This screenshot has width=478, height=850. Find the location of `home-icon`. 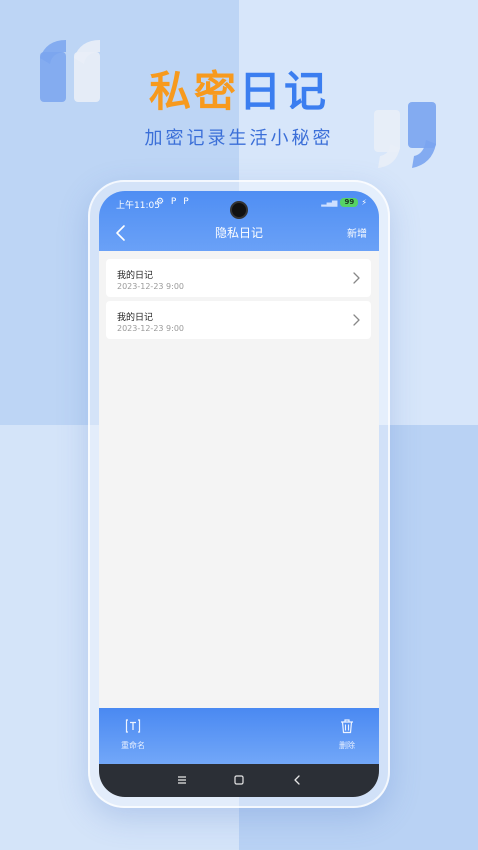

home-icon is located at coordinates (239, 780).